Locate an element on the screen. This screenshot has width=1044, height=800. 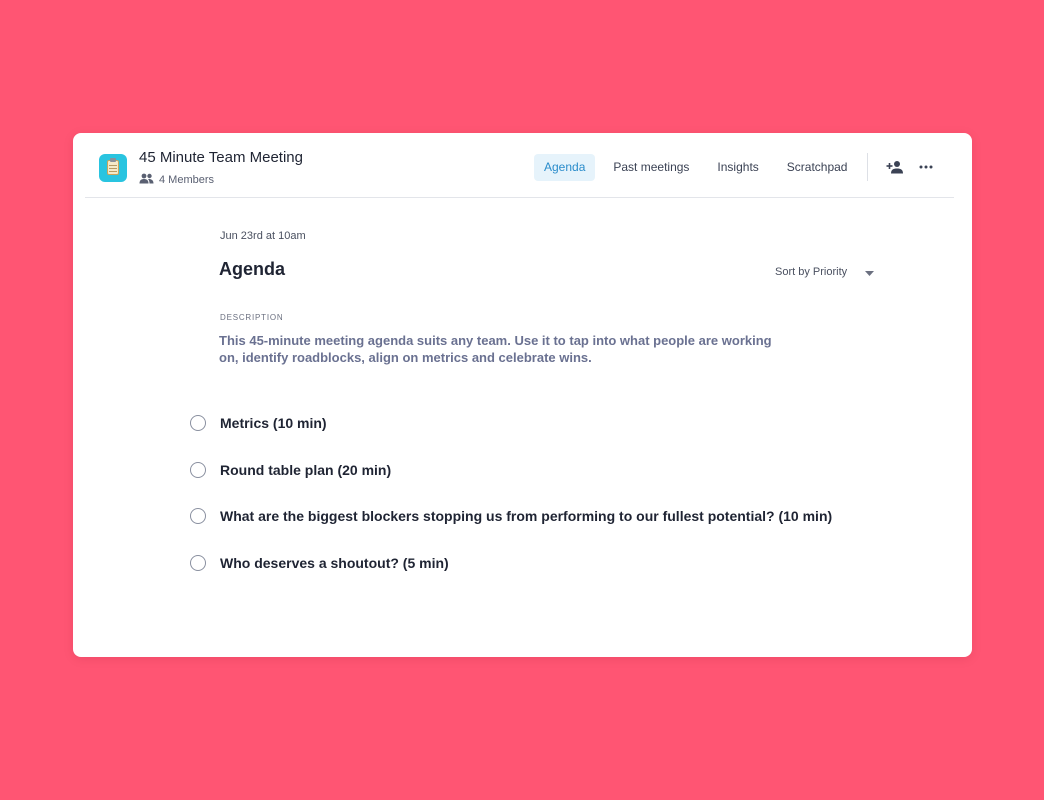
meeting-date: Jun 23rd at 10am is located at coordinates (263, 236).